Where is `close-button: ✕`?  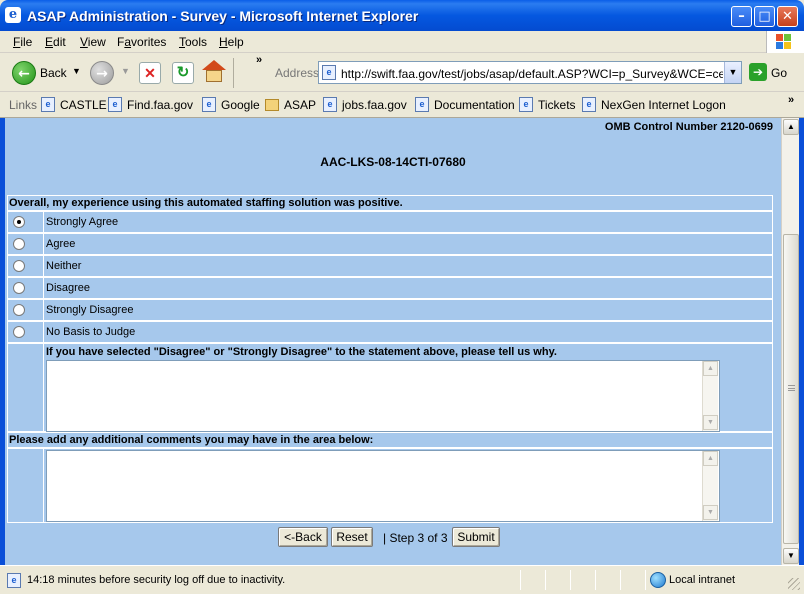 close-button: ✕ is located at coordinates (787, 16).